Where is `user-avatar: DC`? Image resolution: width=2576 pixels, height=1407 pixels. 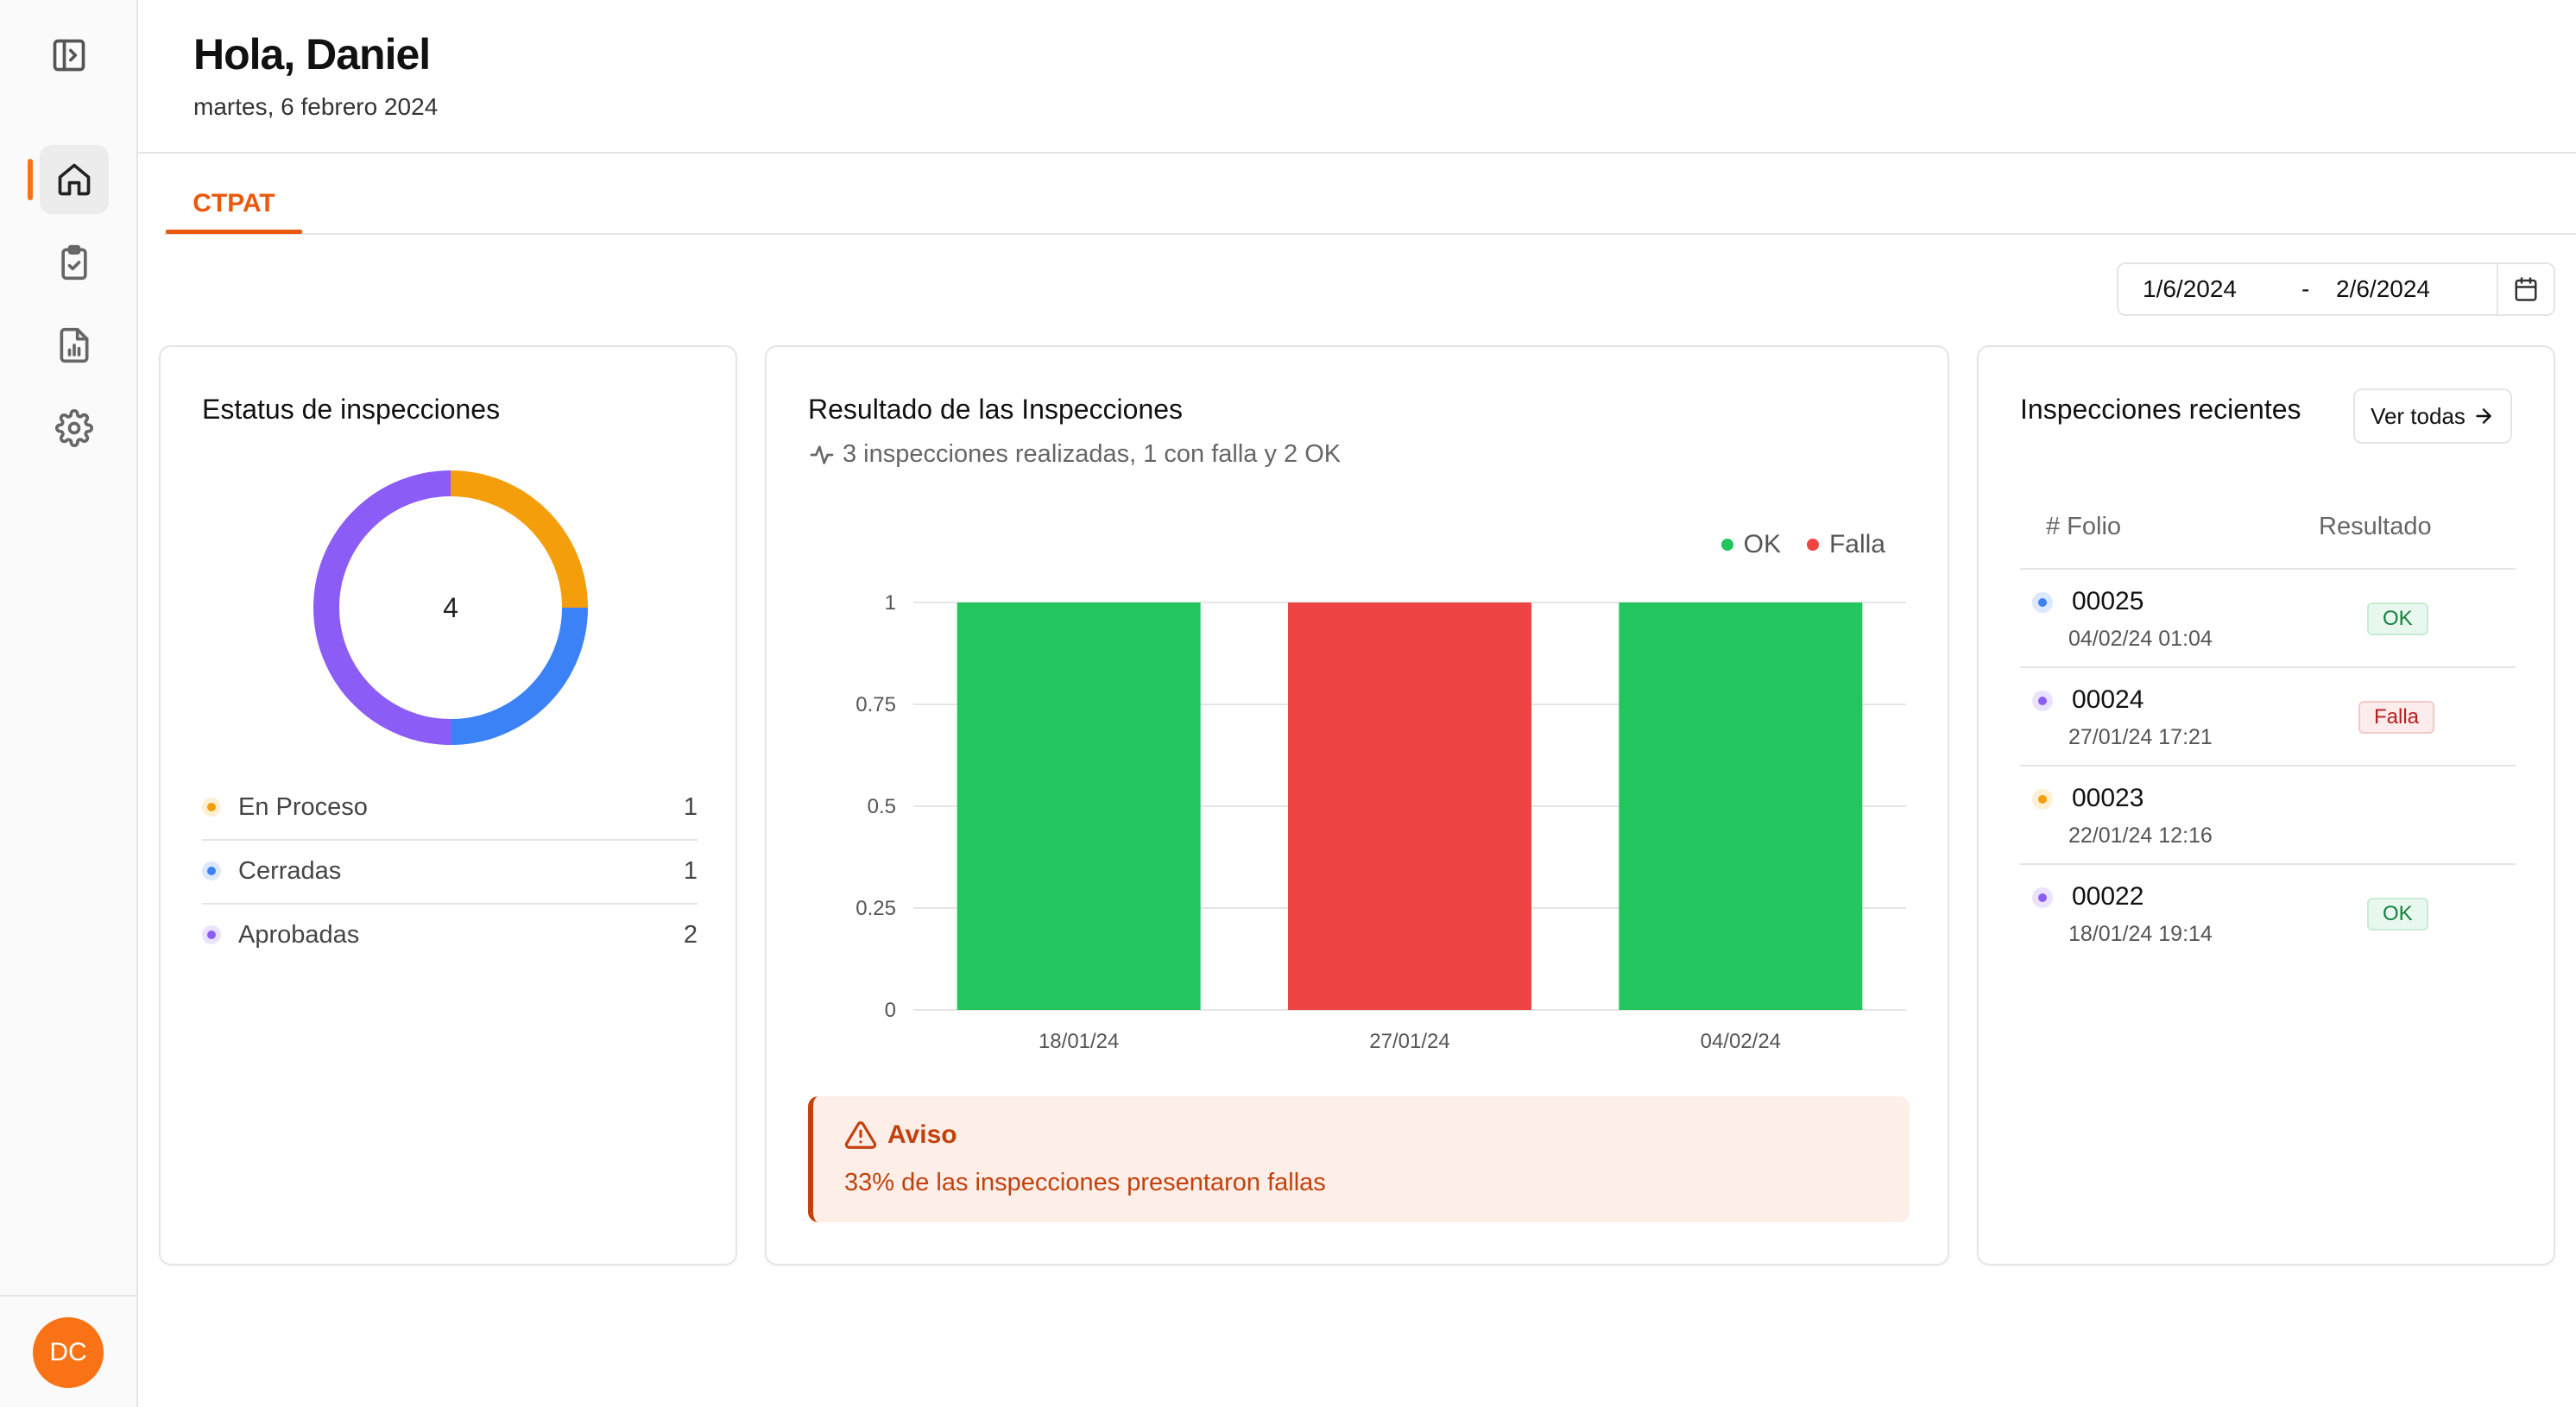
user-avatar: DC is located at coordinates (68, 1352).